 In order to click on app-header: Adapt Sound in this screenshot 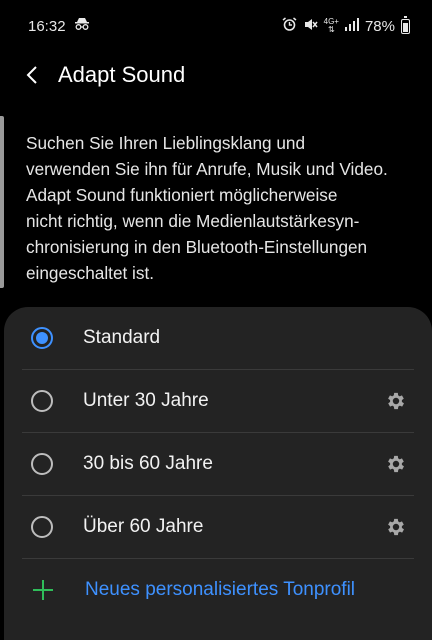, I will do `click(216, 75)`.